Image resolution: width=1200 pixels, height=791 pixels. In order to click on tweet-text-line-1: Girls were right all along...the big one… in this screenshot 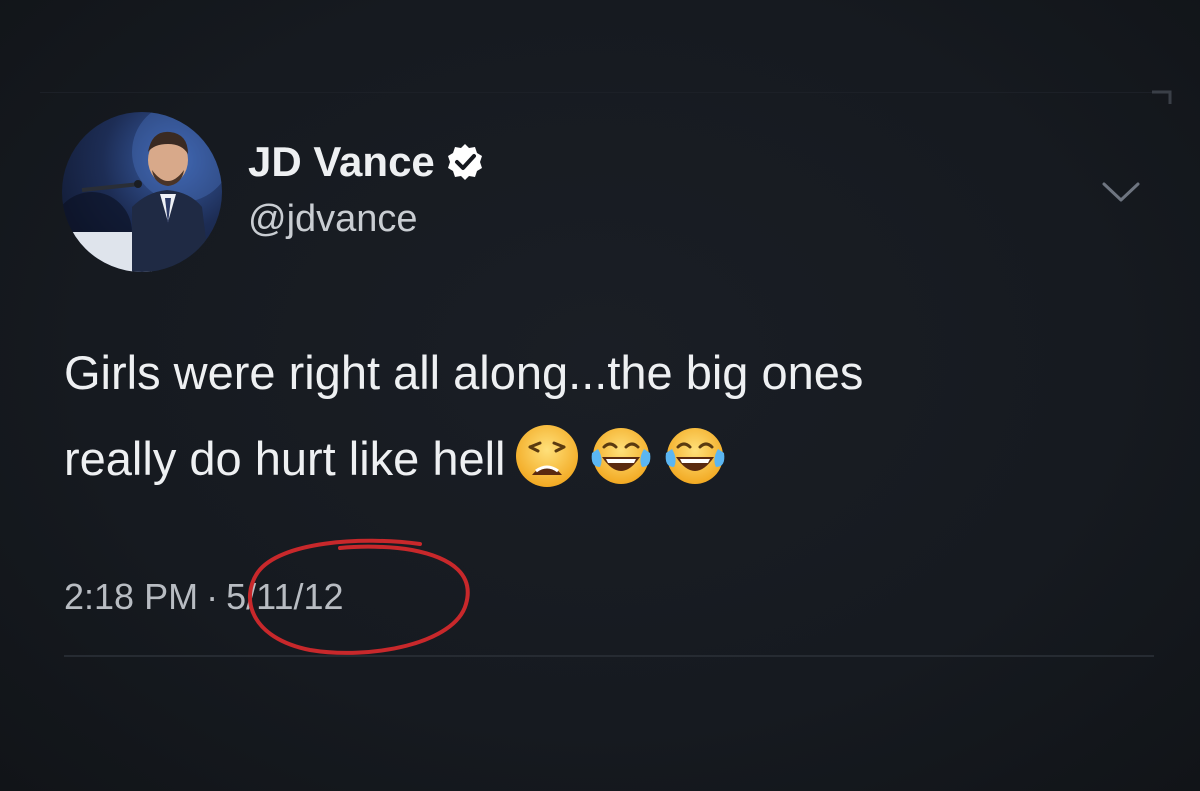, I will do `click(464, 372)`.